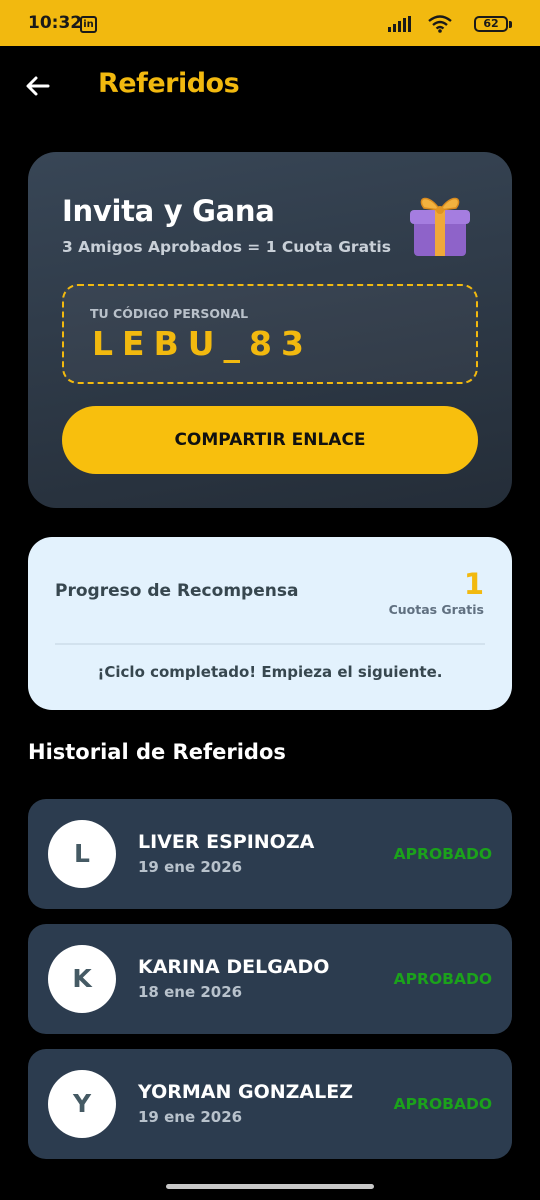  What do you see at coordinates (270, 672) in the screenshot?
I see `progress-message: ¡Ciclo completado! Empieza el siguiente.` at bounding box center [270, 672].